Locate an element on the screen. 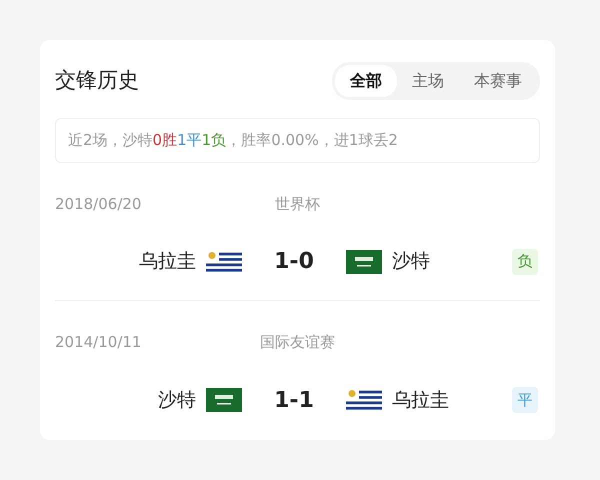 This screenshot has height=480, width=600. tab: 本赛事 is located at coordinates (498, 81).